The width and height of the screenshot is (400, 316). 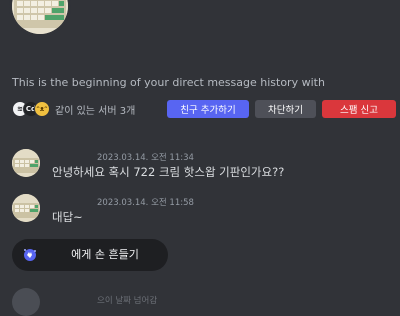 I want to click on block-button: 차단하기, so click(x=285, y=109).